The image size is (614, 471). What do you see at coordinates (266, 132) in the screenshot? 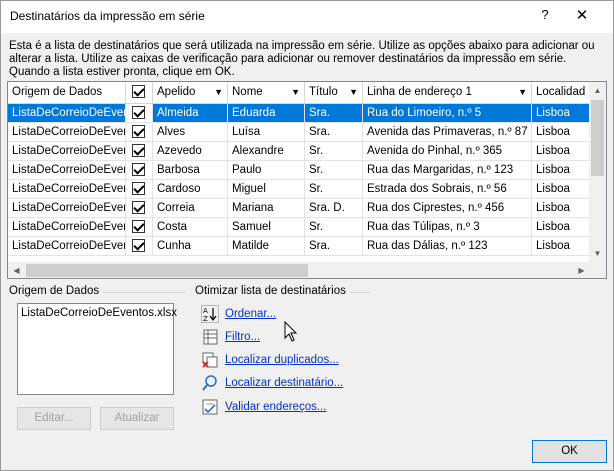
I see `cell-firstname: Luísa` at bounding box center [266, 132].